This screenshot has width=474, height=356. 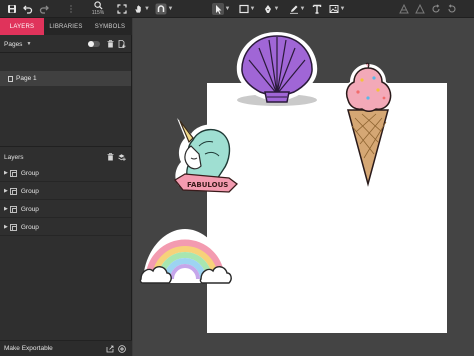 I want to click on page-item: Page 1, so click(x=65, y=78).